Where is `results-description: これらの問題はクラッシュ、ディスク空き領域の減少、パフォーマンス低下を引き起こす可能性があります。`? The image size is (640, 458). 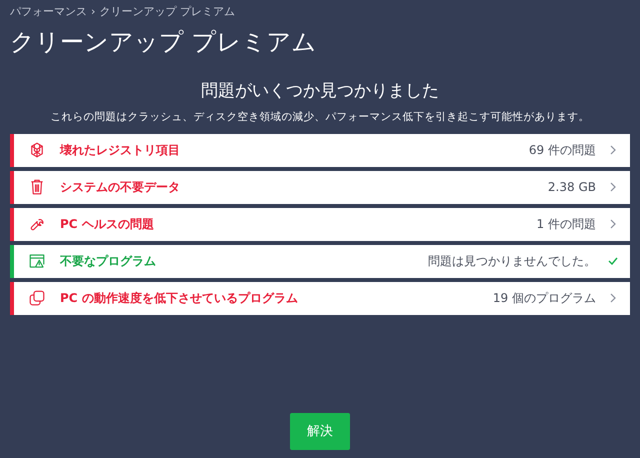
results-description: これらの問題はクラッシュ、ディスク空き領域の減少、パフォーマンス低下を引き起こす可能性があります。 is located at coordinates (320, 117).